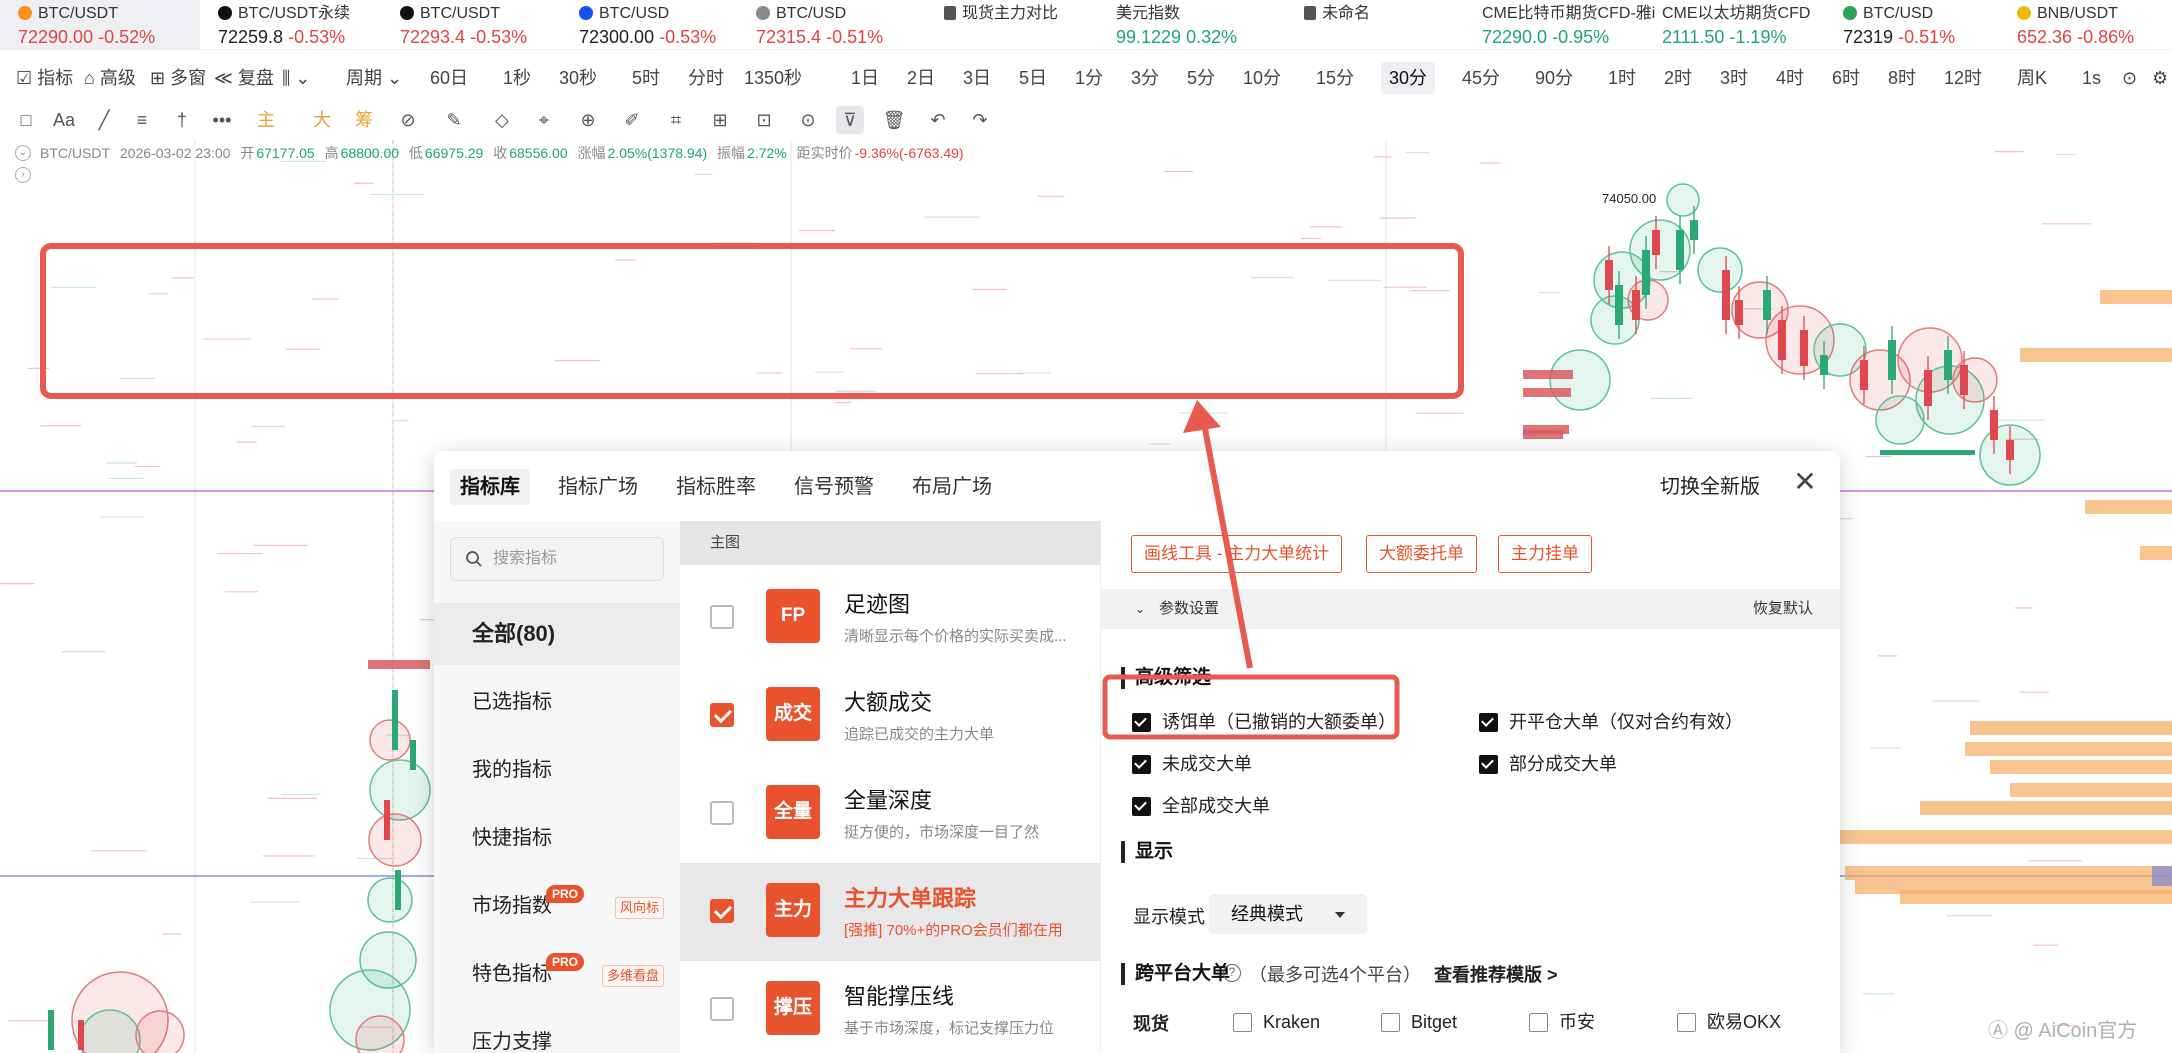 The image size is (2172, 1053). Describe the element at coordinates (706, 78) in the screenshot. I see `period-option: 分时` at that location.